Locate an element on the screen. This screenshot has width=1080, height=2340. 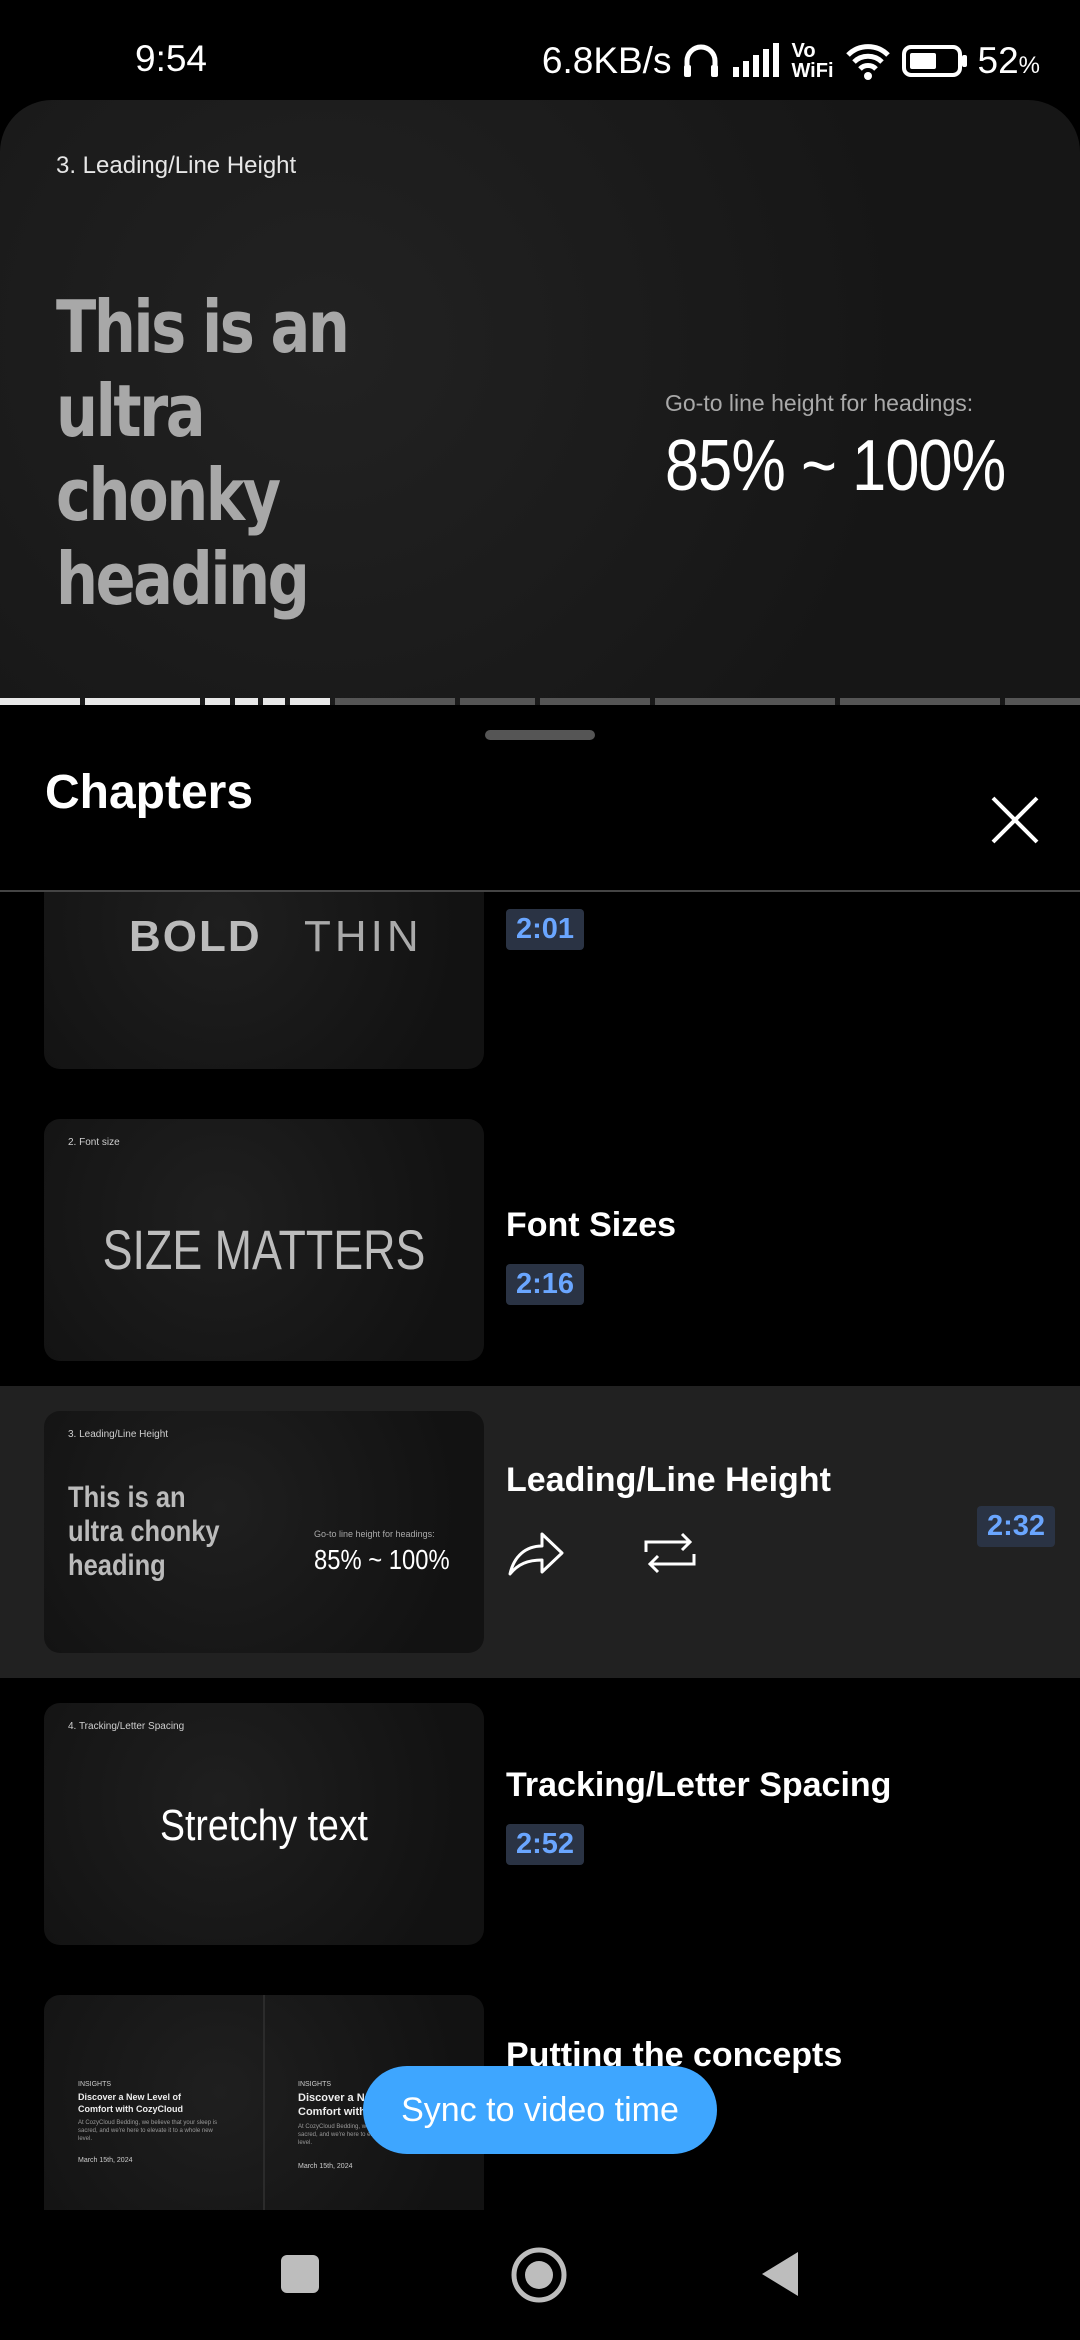
player-subtitle: Go-to line height for headings: is located at coordinates (819, 403).